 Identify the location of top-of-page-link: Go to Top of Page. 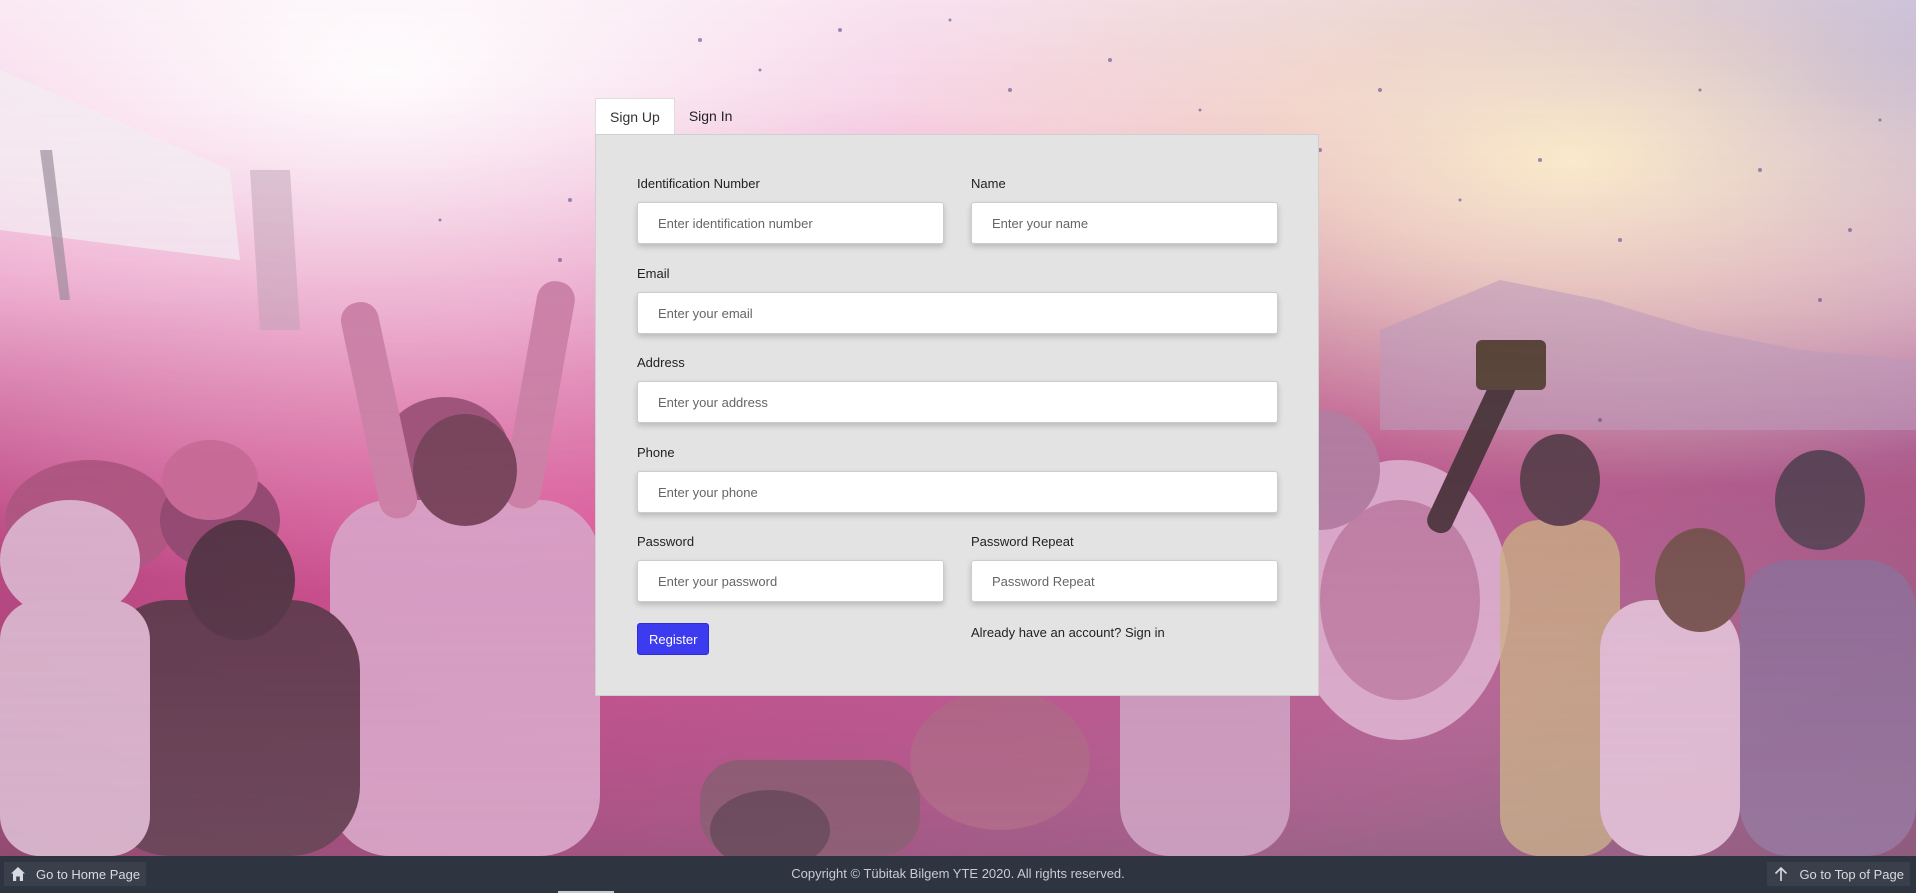
(1838, 874).